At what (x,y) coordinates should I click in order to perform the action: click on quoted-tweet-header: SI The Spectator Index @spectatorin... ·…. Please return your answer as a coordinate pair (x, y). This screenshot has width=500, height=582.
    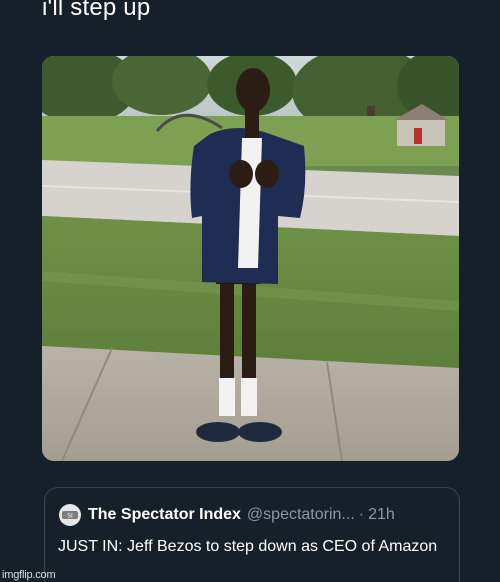
    Looking at the image, I should click on (227, 515).